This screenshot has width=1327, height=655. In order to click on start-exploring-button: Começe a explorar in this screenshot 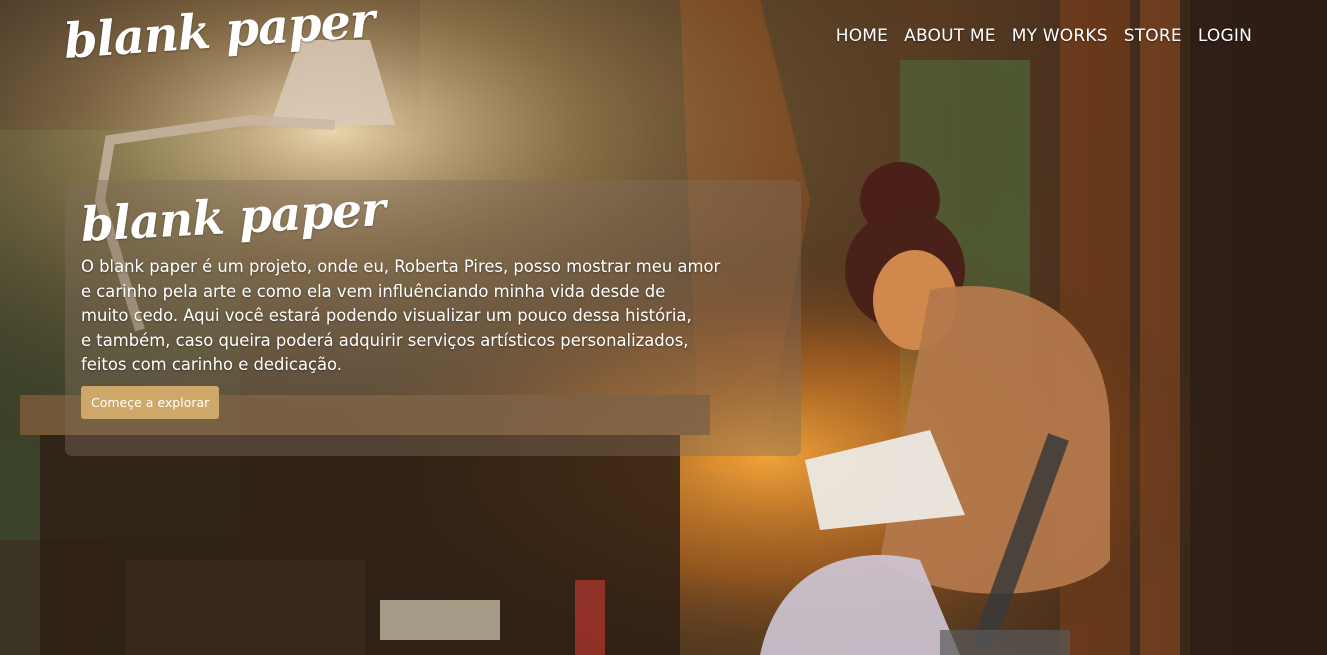, I will do `click(150, 402)`.